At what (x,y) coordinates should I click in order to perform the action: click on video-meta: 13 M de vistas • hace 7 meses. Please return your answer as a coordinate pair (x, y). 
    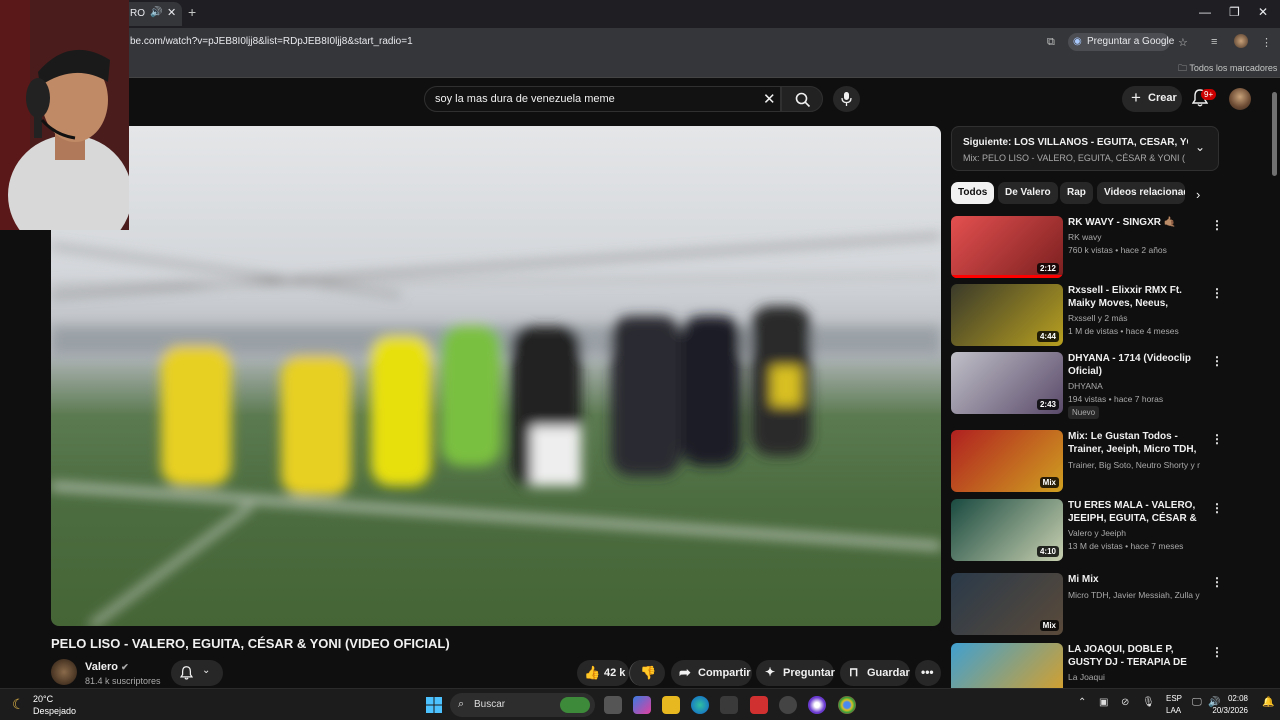
    Looking at the image, I should click on (1126, 546).